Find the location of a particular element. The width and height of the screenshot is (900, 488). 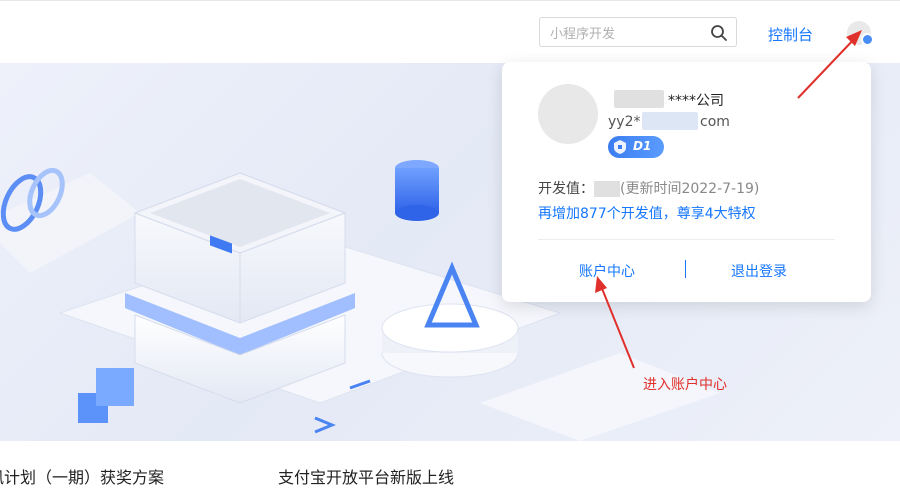

arrow-to-account-center is located at coordinates (615, 322).